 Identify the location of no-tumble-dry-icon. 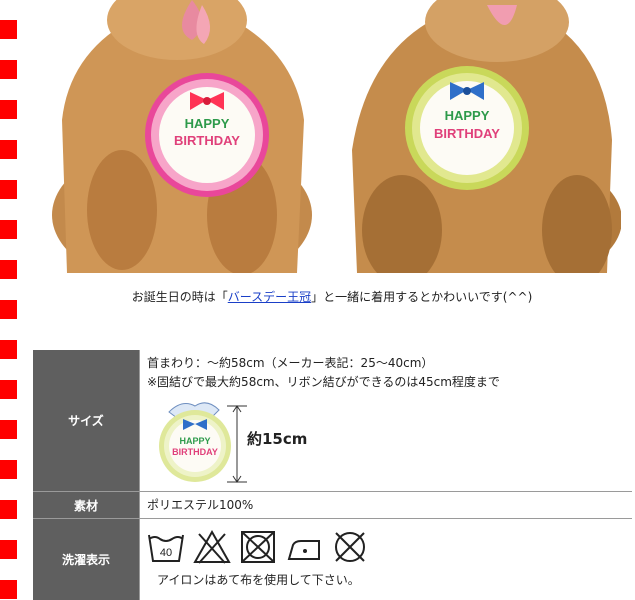
(258, 547).